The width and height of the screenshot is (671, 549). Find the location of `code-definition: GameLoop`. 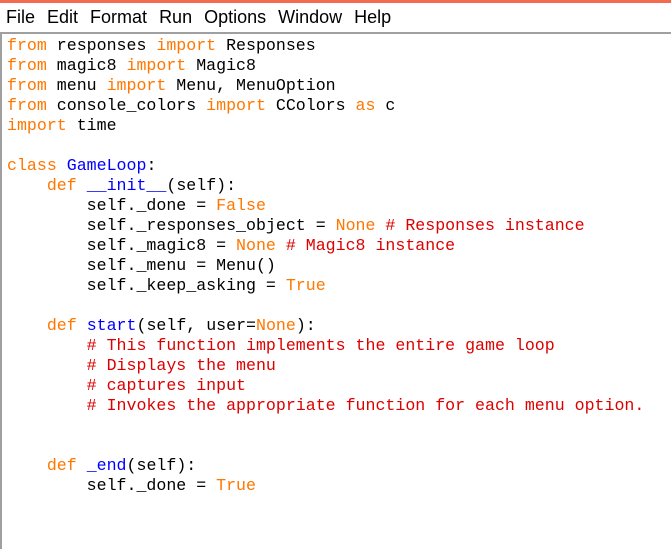

code-definition: GameLoop is located at coordinates (106, 165).